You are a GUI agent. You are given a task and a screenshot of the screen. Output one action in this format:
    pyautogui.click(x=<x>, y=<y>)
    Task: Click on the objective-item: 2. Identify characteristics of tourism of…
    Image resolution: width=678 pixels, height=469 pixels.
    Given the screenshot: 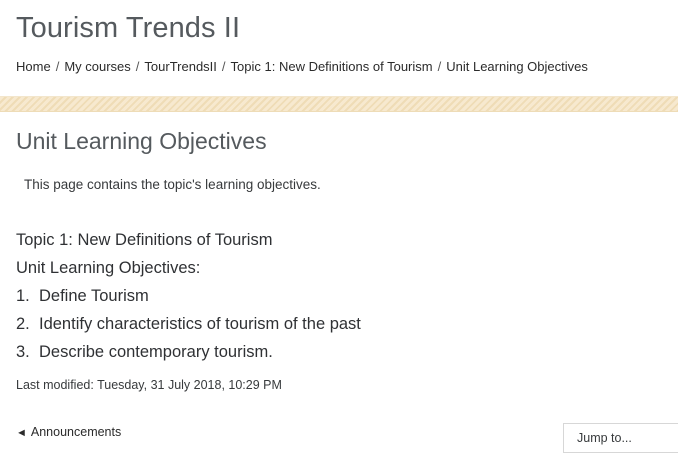 What is the action you would take?
    pyautogui.click(x=188, y=324)
    